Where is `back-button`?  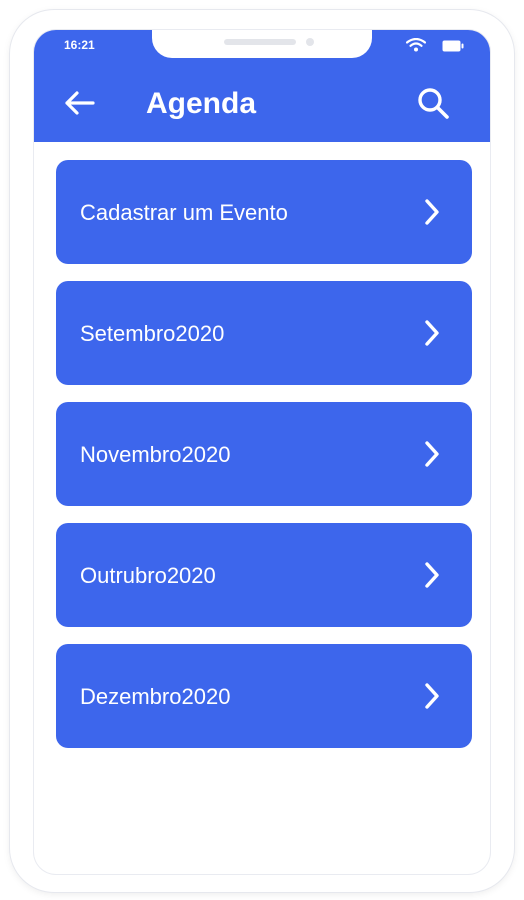
back-button is located at coordinates (79, 105).